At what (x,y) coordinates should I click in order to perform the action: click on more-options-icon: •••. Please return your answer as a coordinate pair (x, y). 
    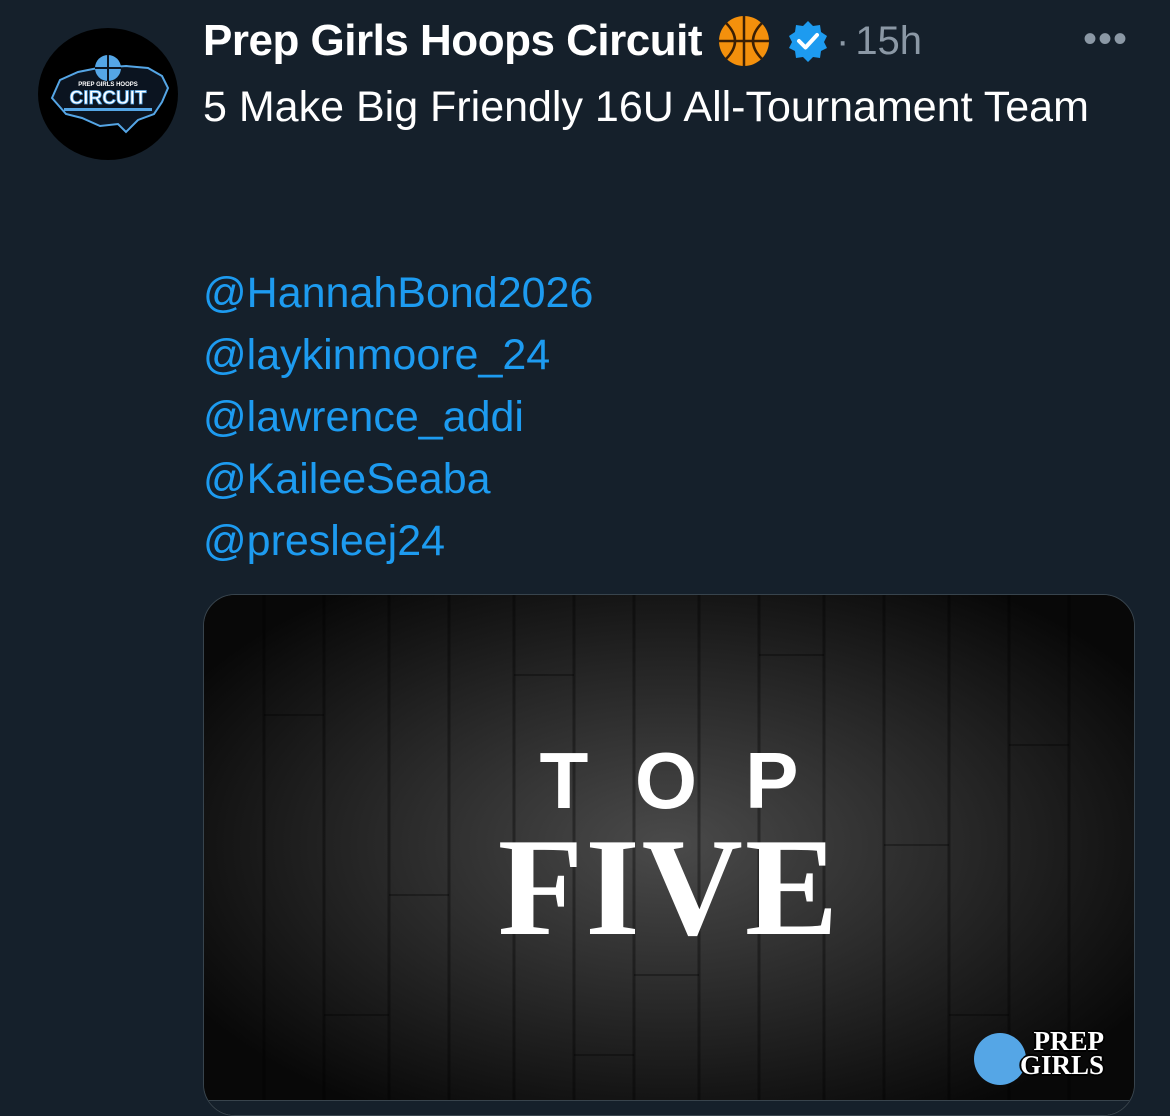
    Looking at the image, I should click on (1105, 39).